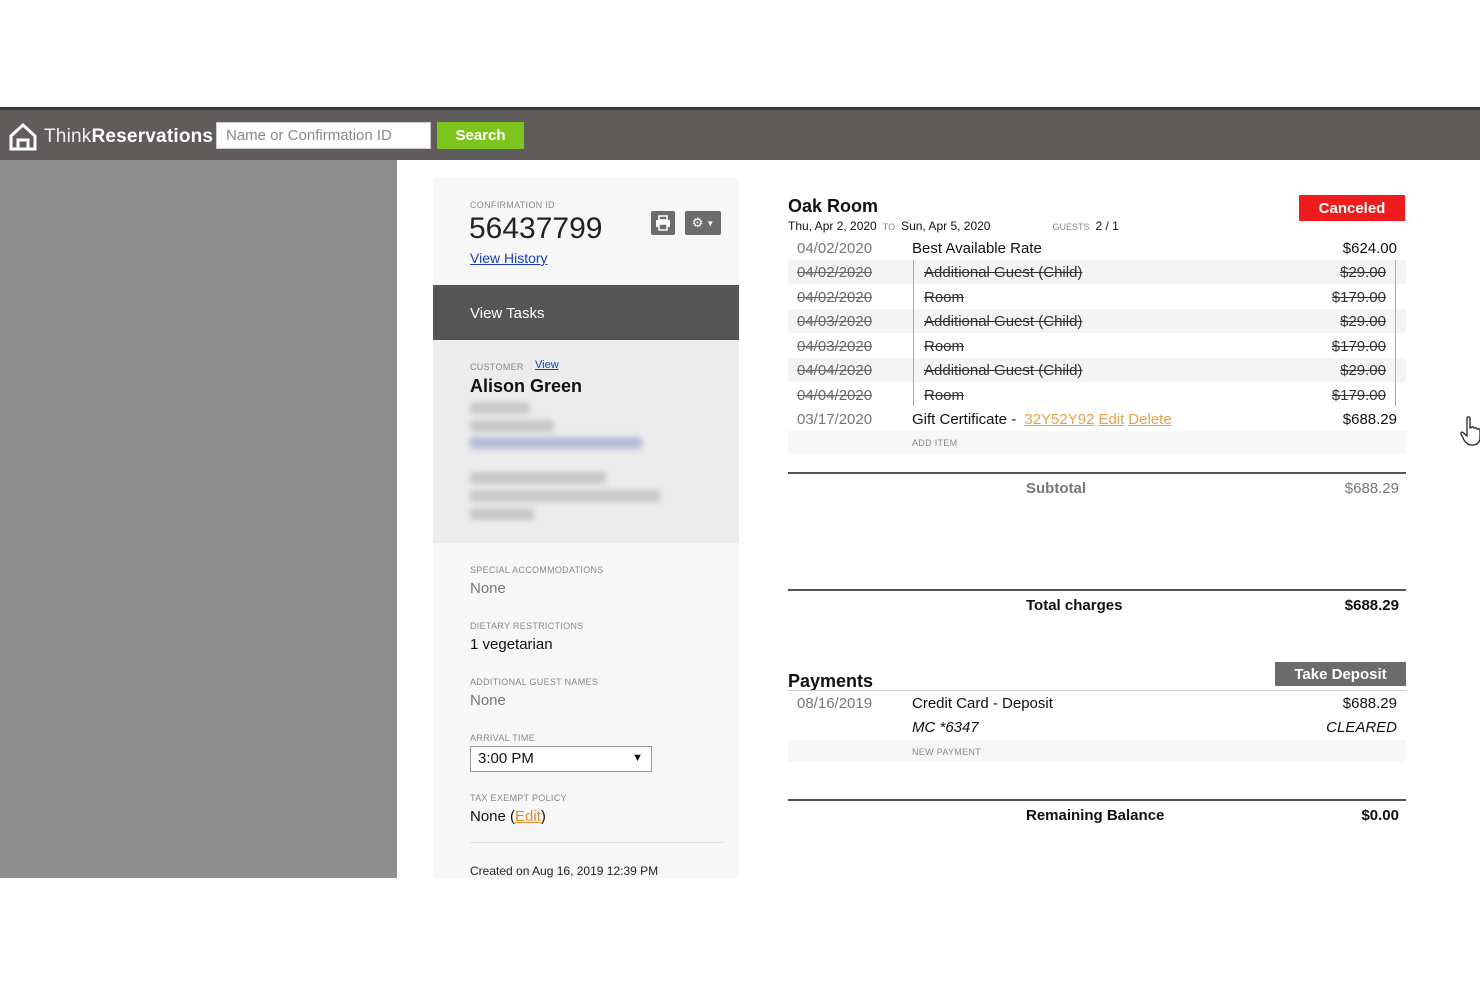 This screenshot has height=987, width=1480. I want to click on confirmation-id: 56437799, so click(536, 228).